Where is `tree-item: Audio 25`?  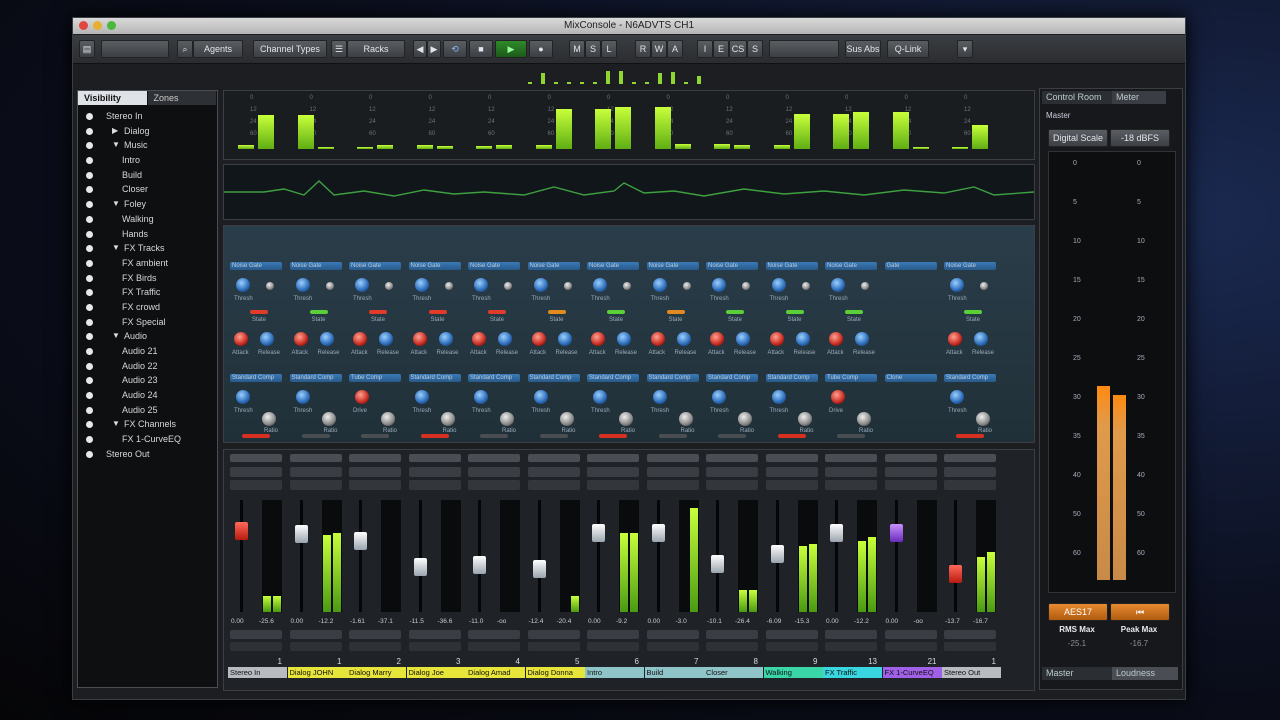
tree-item: Audio 25 is located at coordinates (147, 410).